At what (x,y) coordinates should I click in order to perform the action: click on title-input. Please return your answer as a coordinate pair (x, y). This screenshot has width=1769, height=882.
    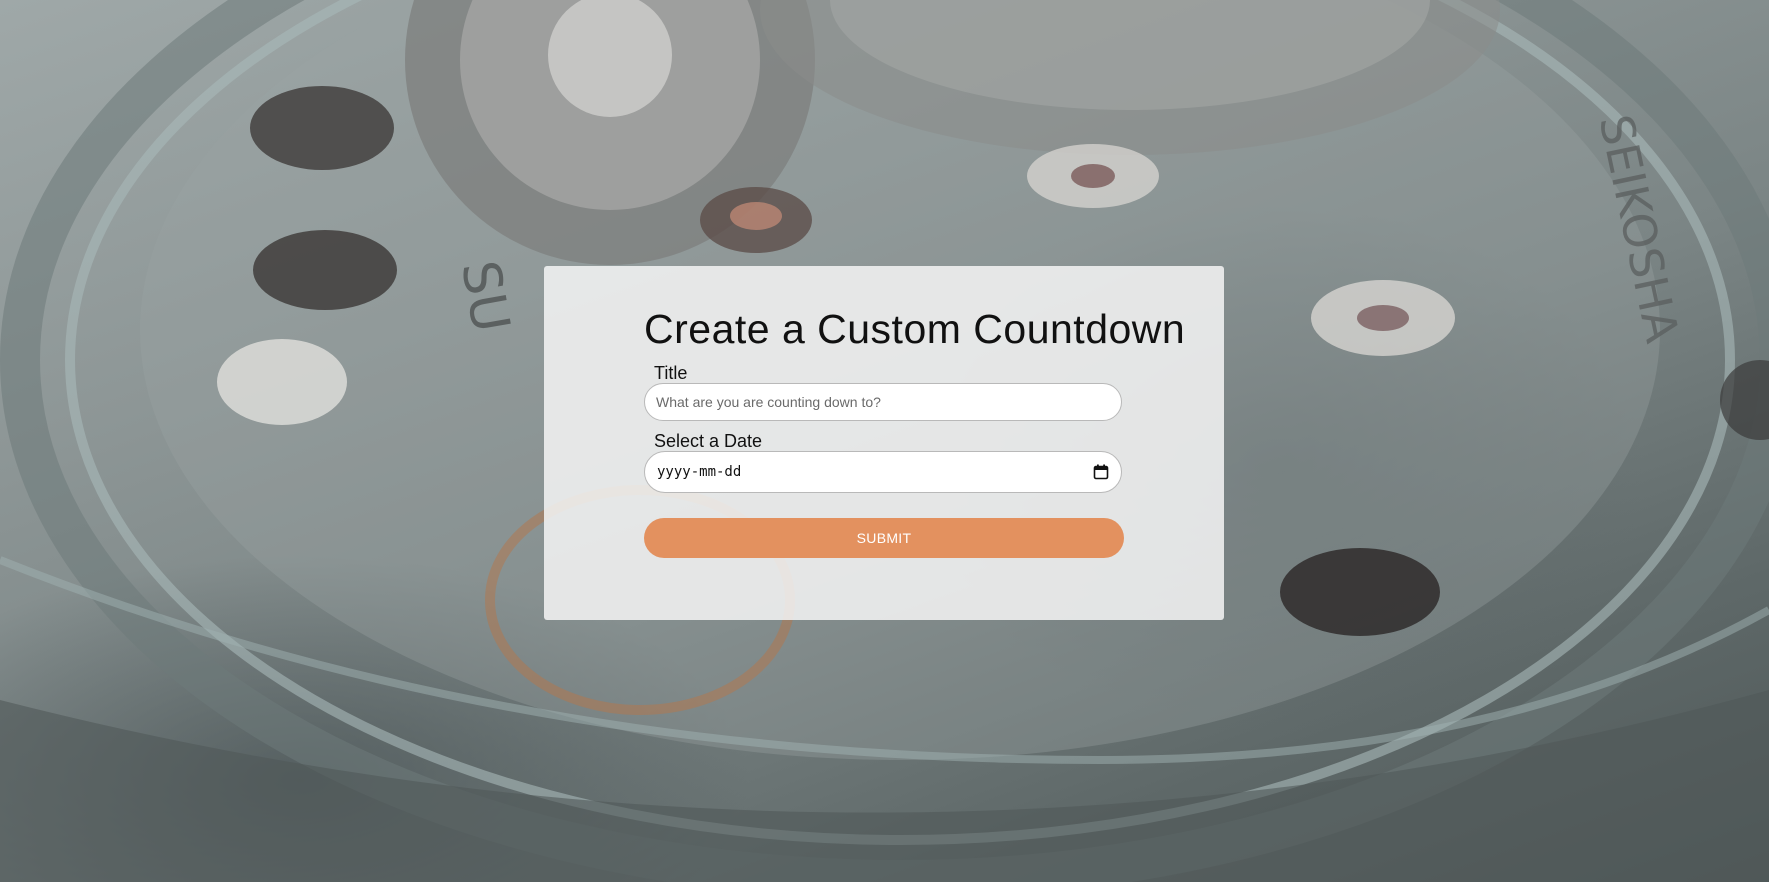
    Looking at the image, I should click on (883, 402).